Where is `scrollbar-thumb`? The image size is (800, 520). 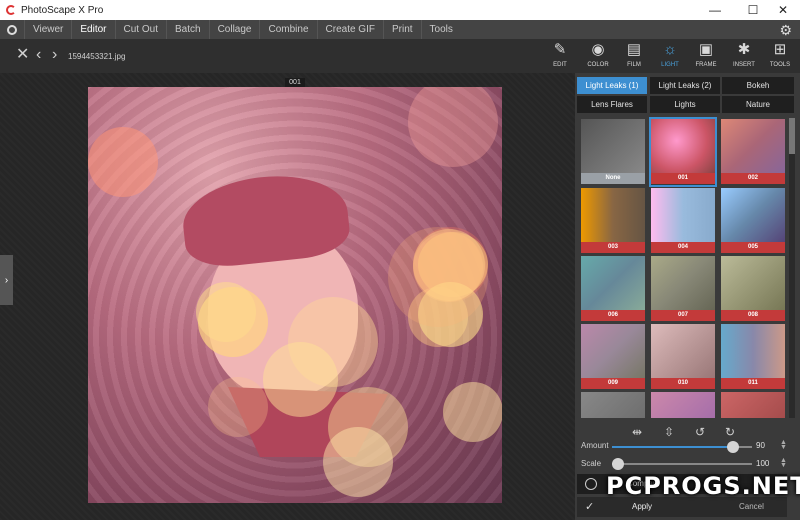
scrollbar-thumb is located at coordinates (792, 136).